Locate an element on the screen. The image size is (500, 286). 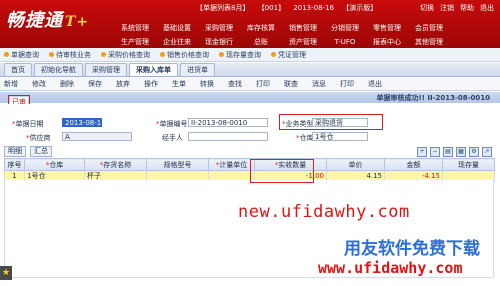
supplier-label: *供应商 is located at coordinates (38, 138).